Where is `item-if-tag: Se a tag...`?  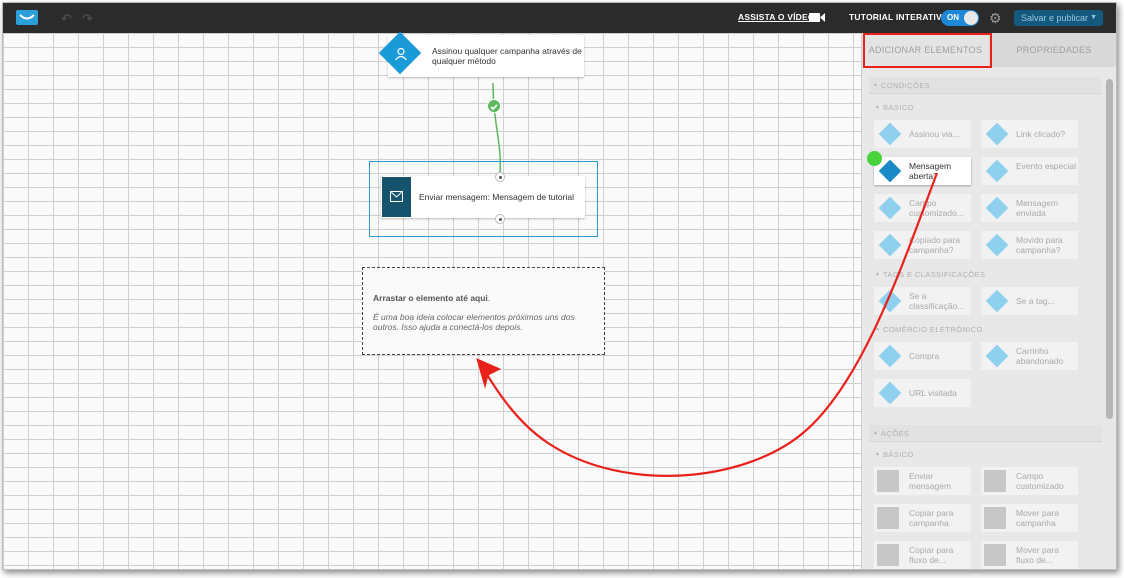
item-if-tag: Se a tag... is located at coordinates (1029, 301).